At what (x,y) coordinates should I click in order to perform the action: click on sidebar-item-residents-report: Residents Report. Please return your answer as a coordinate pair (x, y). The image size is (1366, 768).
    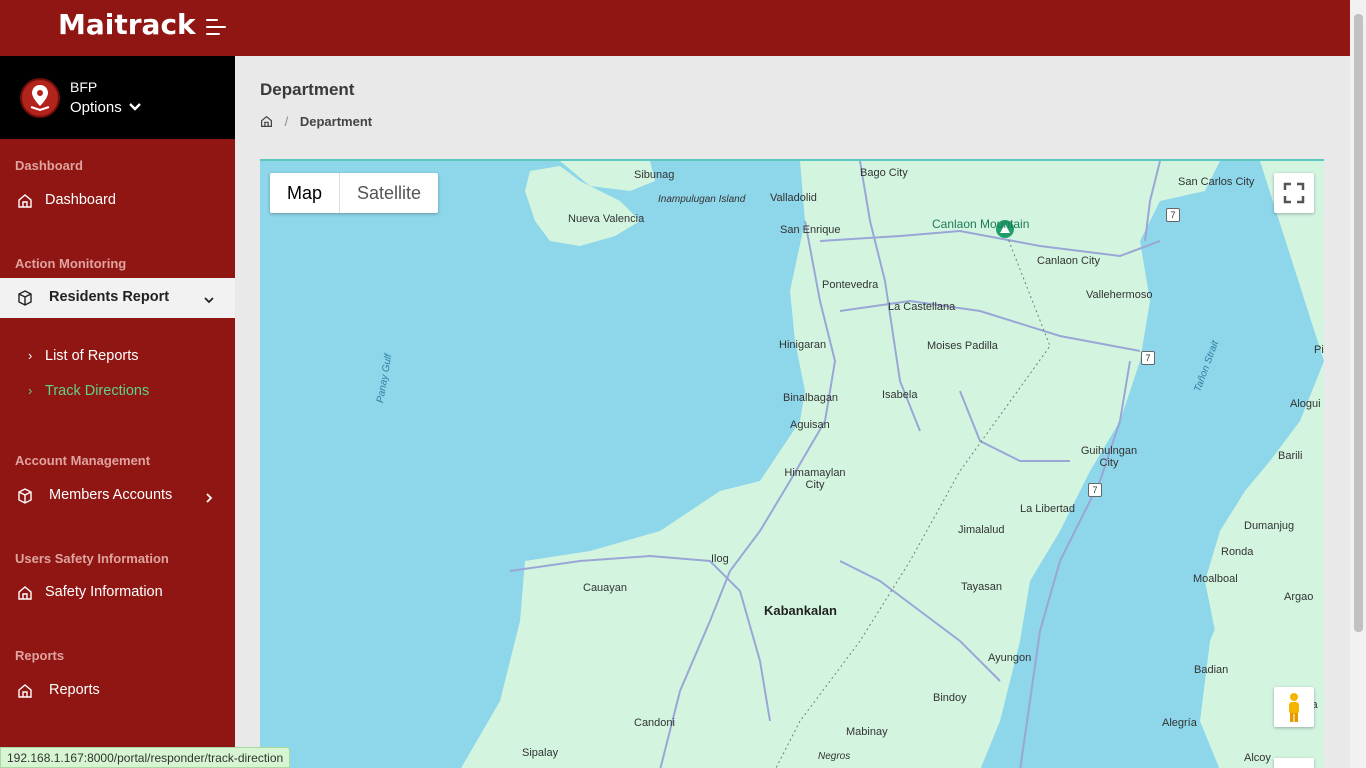
    Looking at the image, I should click on (117, 298).